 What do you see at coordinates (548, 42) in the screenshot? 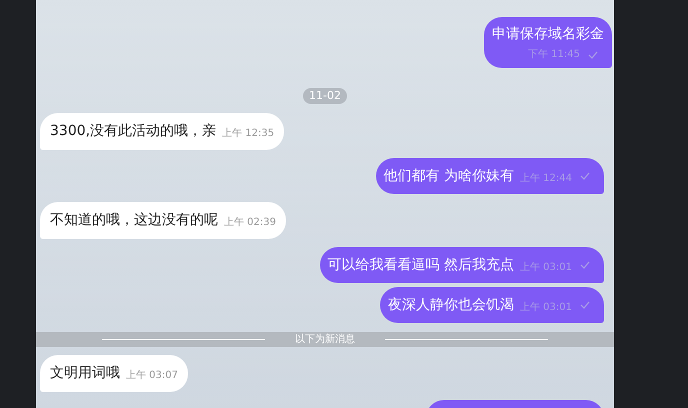
I see `message-bubble: 申请保存域名彩金 下午 11:45` at bounding box center [548, 42].